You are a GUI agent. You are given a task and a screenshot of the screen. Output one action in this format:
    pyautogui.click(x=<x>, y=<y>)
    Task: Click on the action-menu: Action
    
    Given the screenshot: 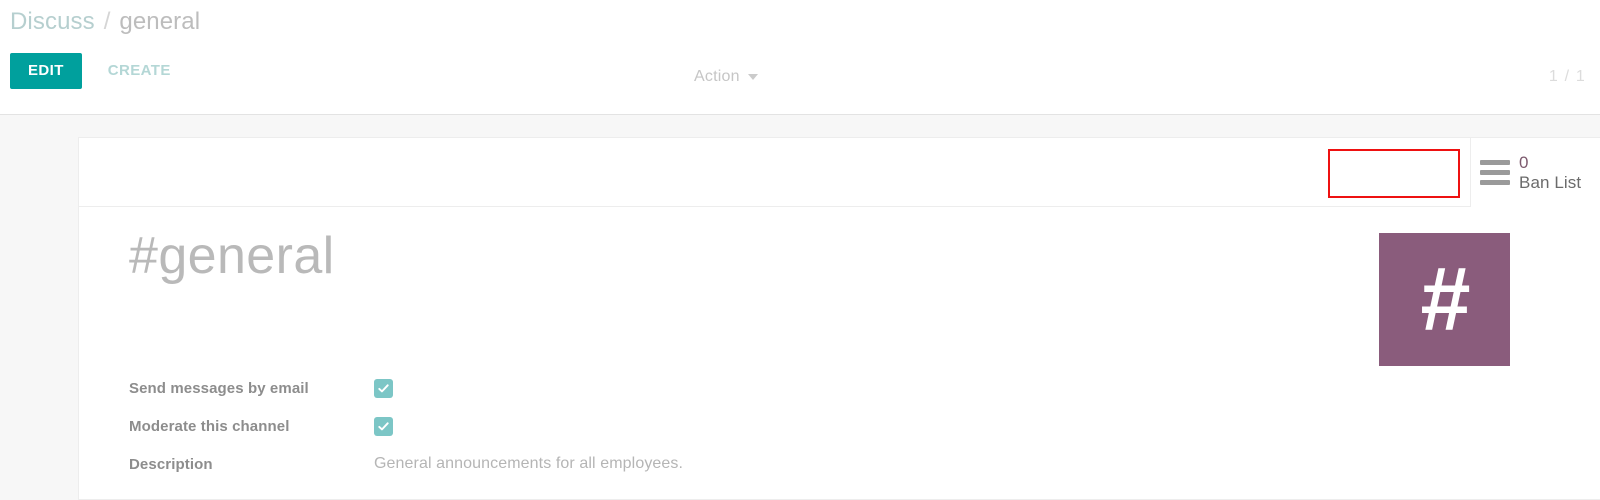 What is the action you would take?
    pyautogui.click(x=726, y=77)
    